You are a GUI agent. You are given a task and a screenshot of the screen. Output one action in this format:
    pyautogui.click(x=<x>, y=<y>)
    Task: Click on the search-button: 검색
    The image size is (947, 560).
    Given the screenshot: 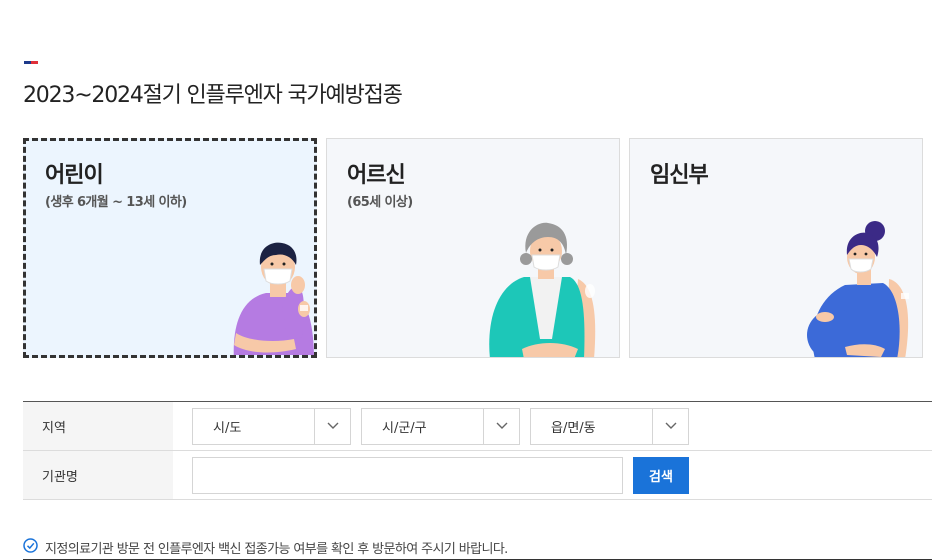 What is the action you would take?
    pyautogui.click(x=661, y=475)
    